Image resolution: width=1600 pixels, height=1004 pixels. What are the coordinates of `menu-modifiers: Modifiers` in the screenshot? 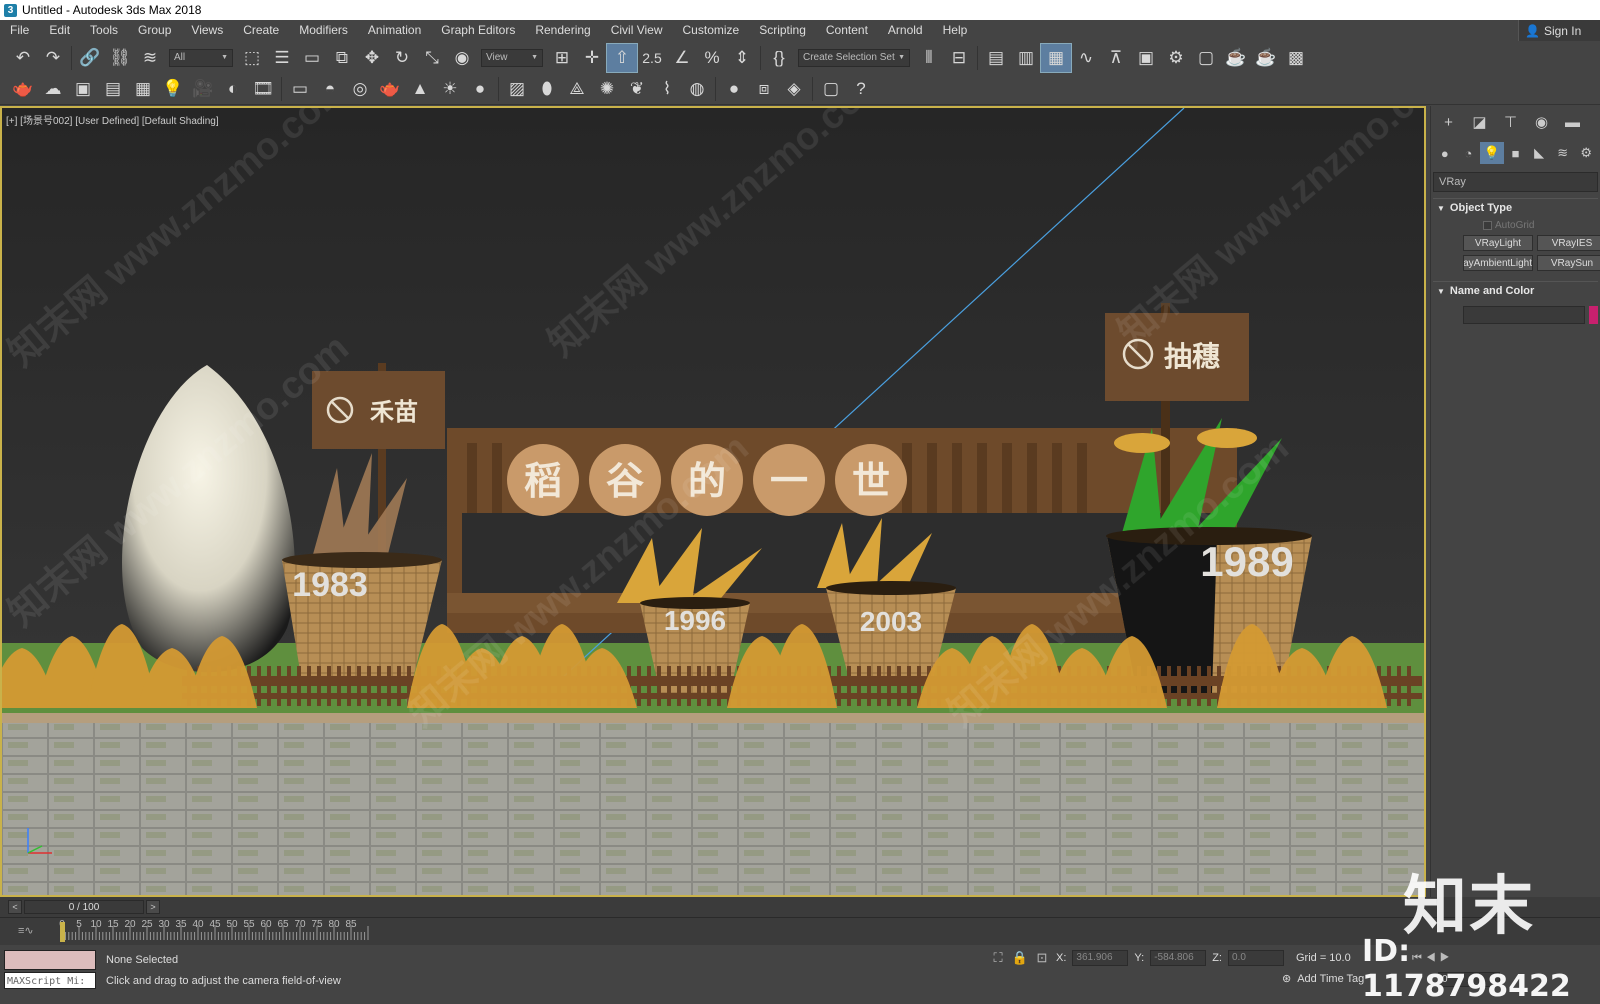 It's located at (323, 30).